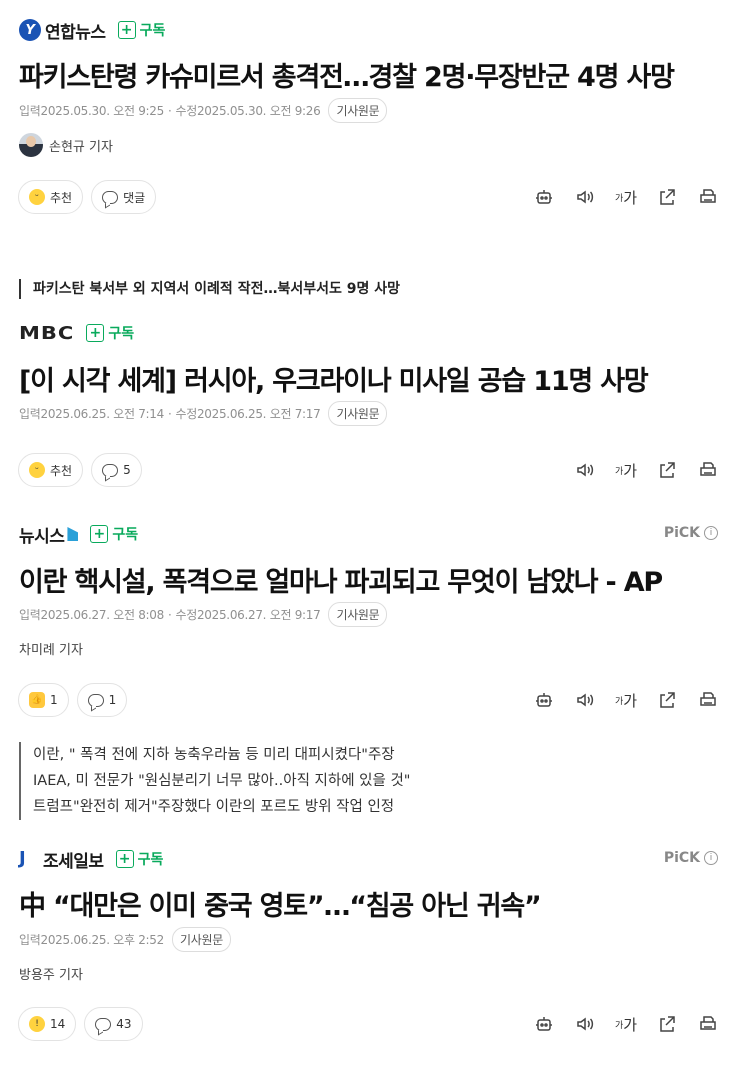 The height and width of the screenshot is (1068, 751). I want to click on press-logo-yonhap: Y 연합뉴스, so click(62, 30).